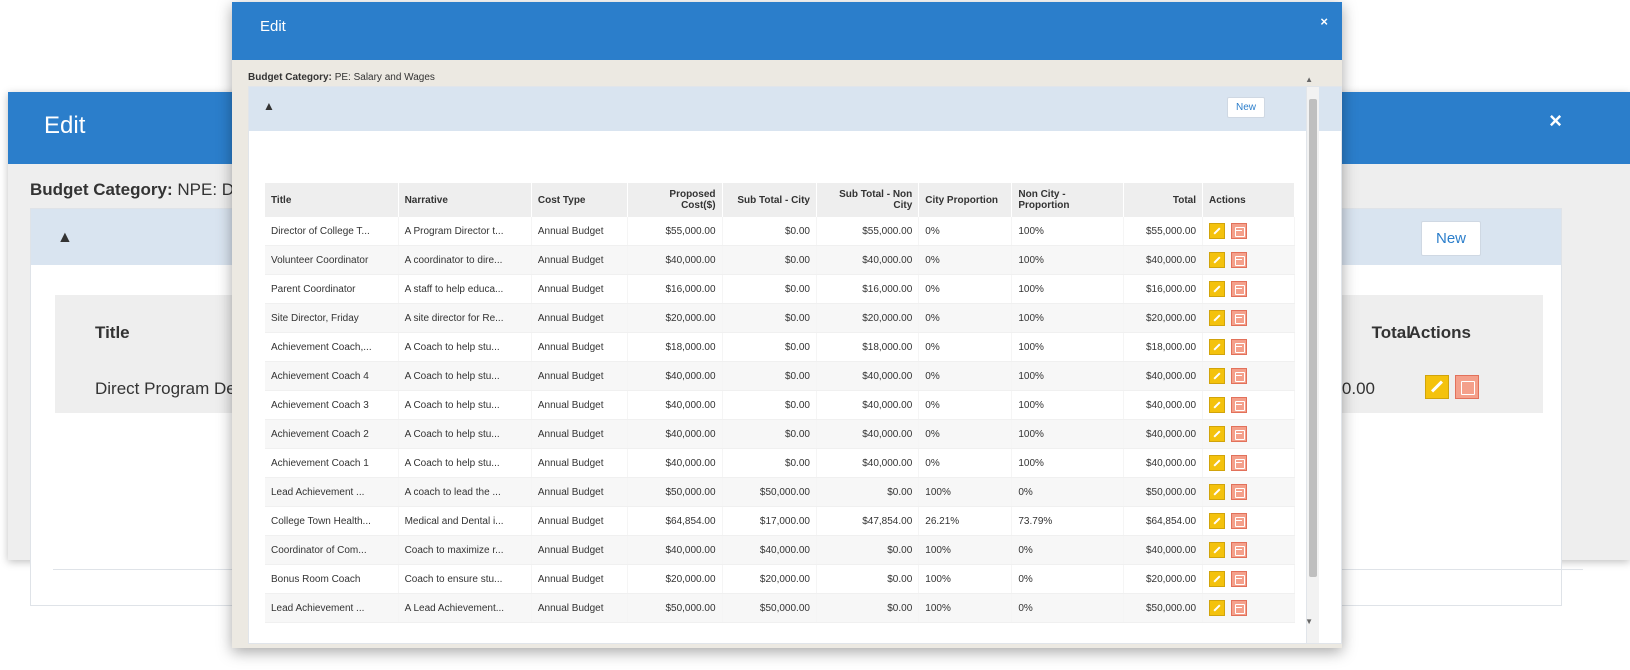  Describe the element at coordinates (1163, 200) in the screenshot. I see `column-total: Total` at that location.